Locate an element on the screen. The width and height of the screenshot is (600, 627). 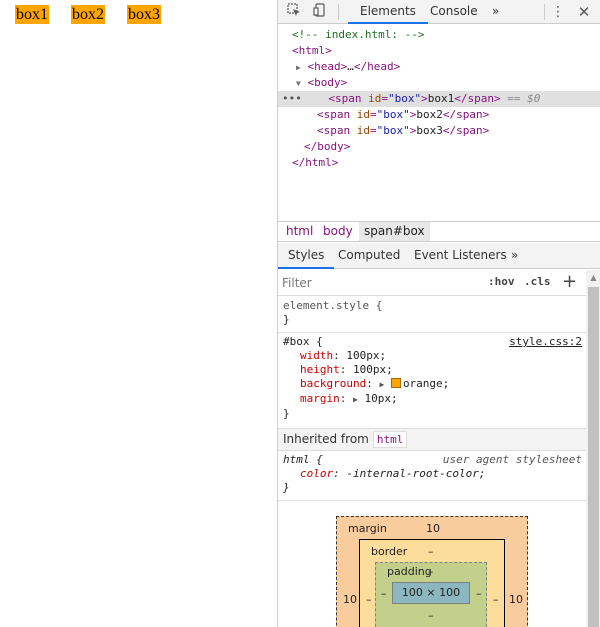
breadcrumb: html body span#box is located at coordinates (439, 231).